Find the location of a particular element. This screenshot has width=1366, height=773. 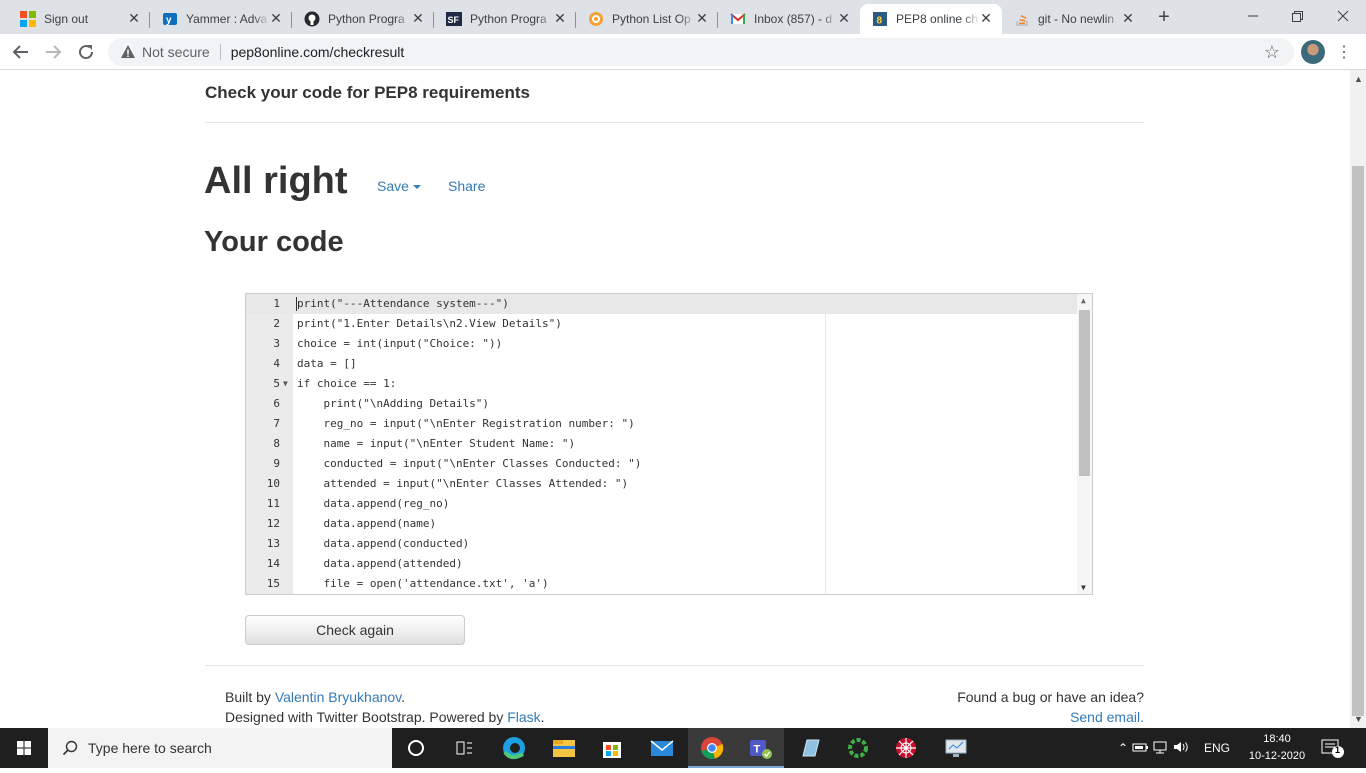

app-green-ring-icon is located at coordinates (858, 748).